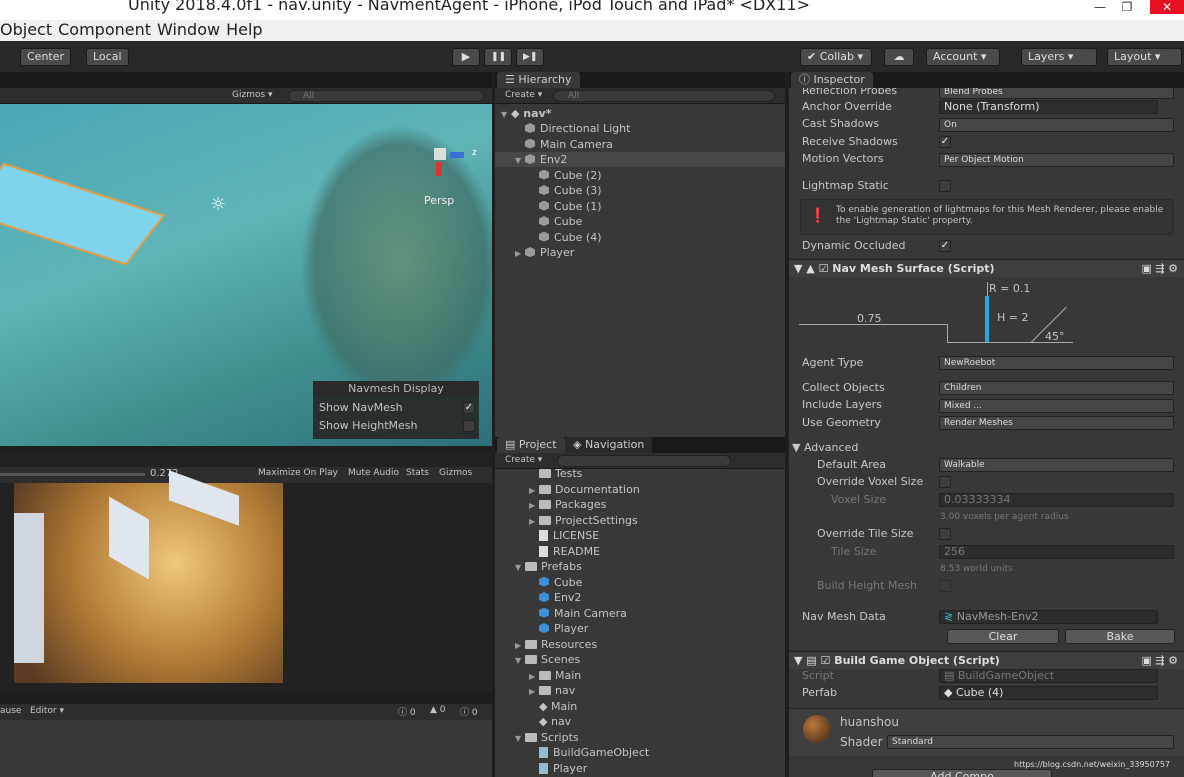  I want to click on add-component-button: Add Compo, so click(962, 773).